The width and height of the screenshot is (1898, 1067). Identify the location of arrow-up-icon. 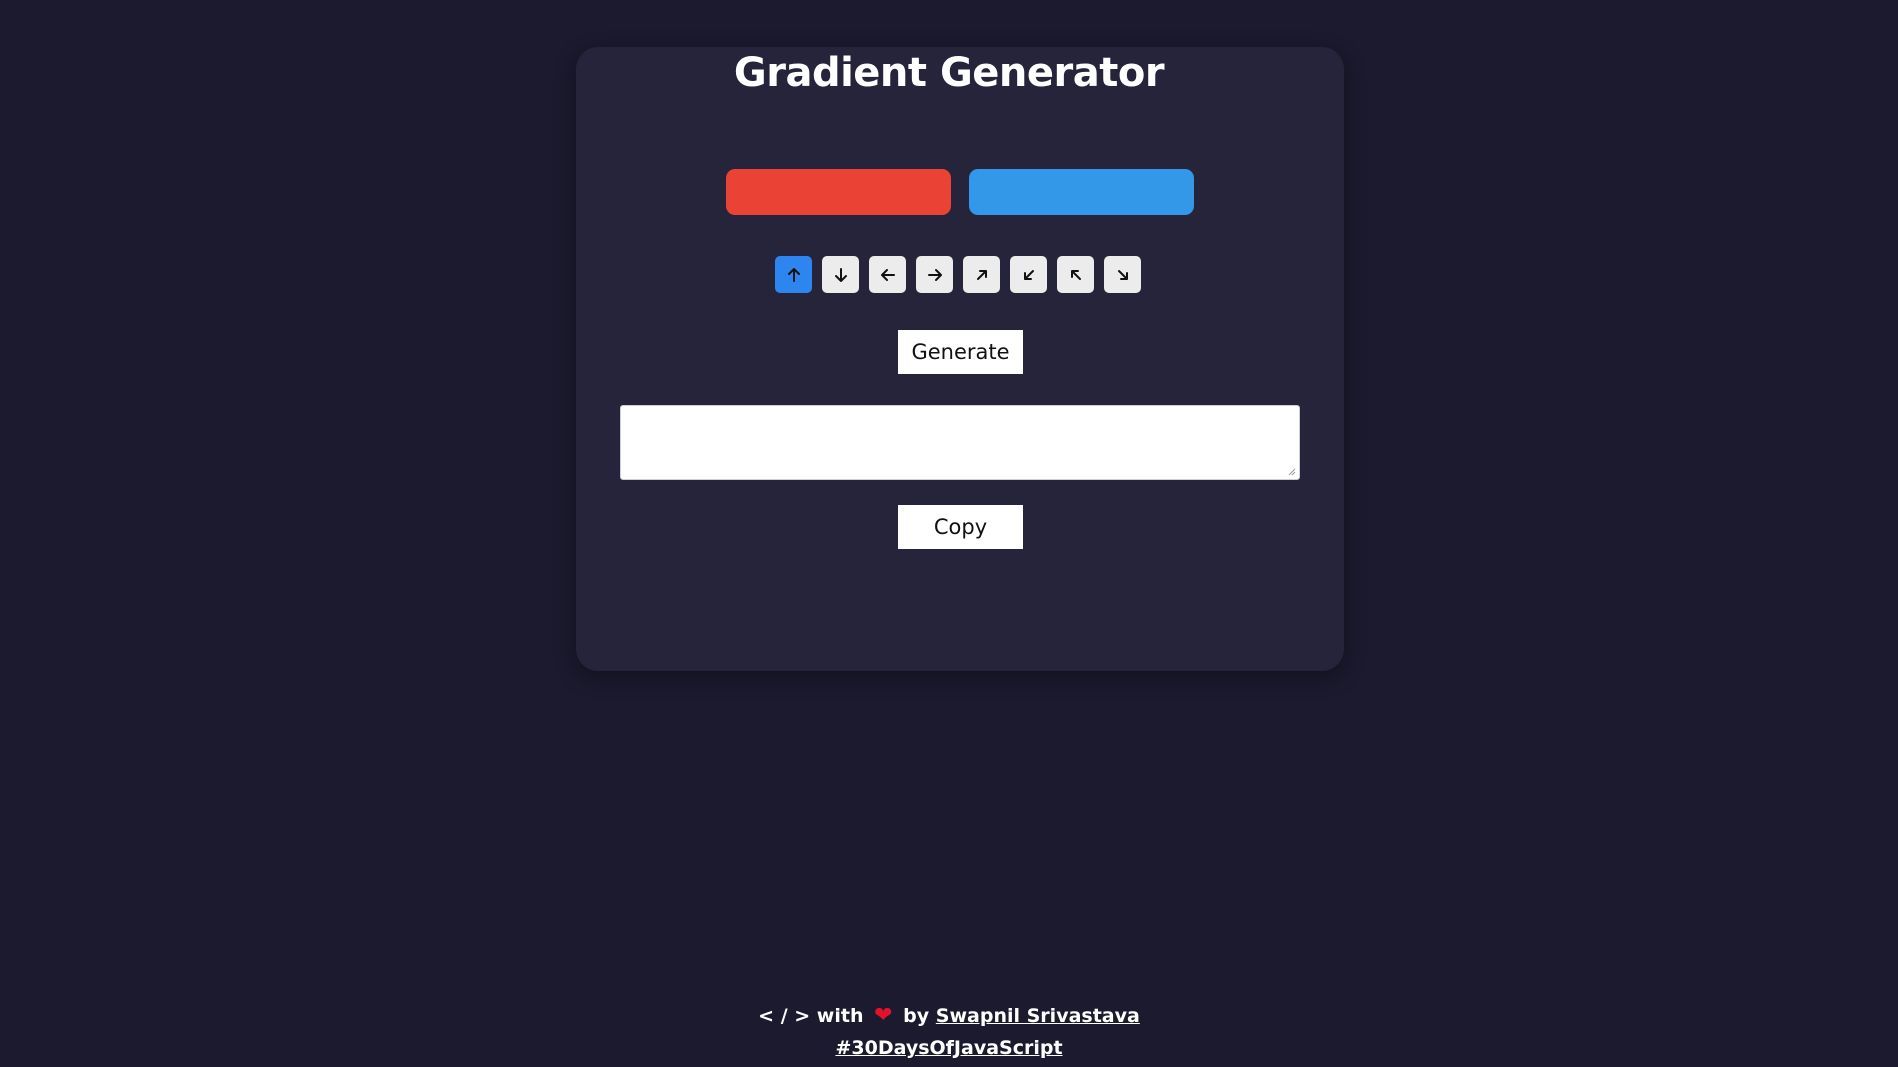
(793, 274).